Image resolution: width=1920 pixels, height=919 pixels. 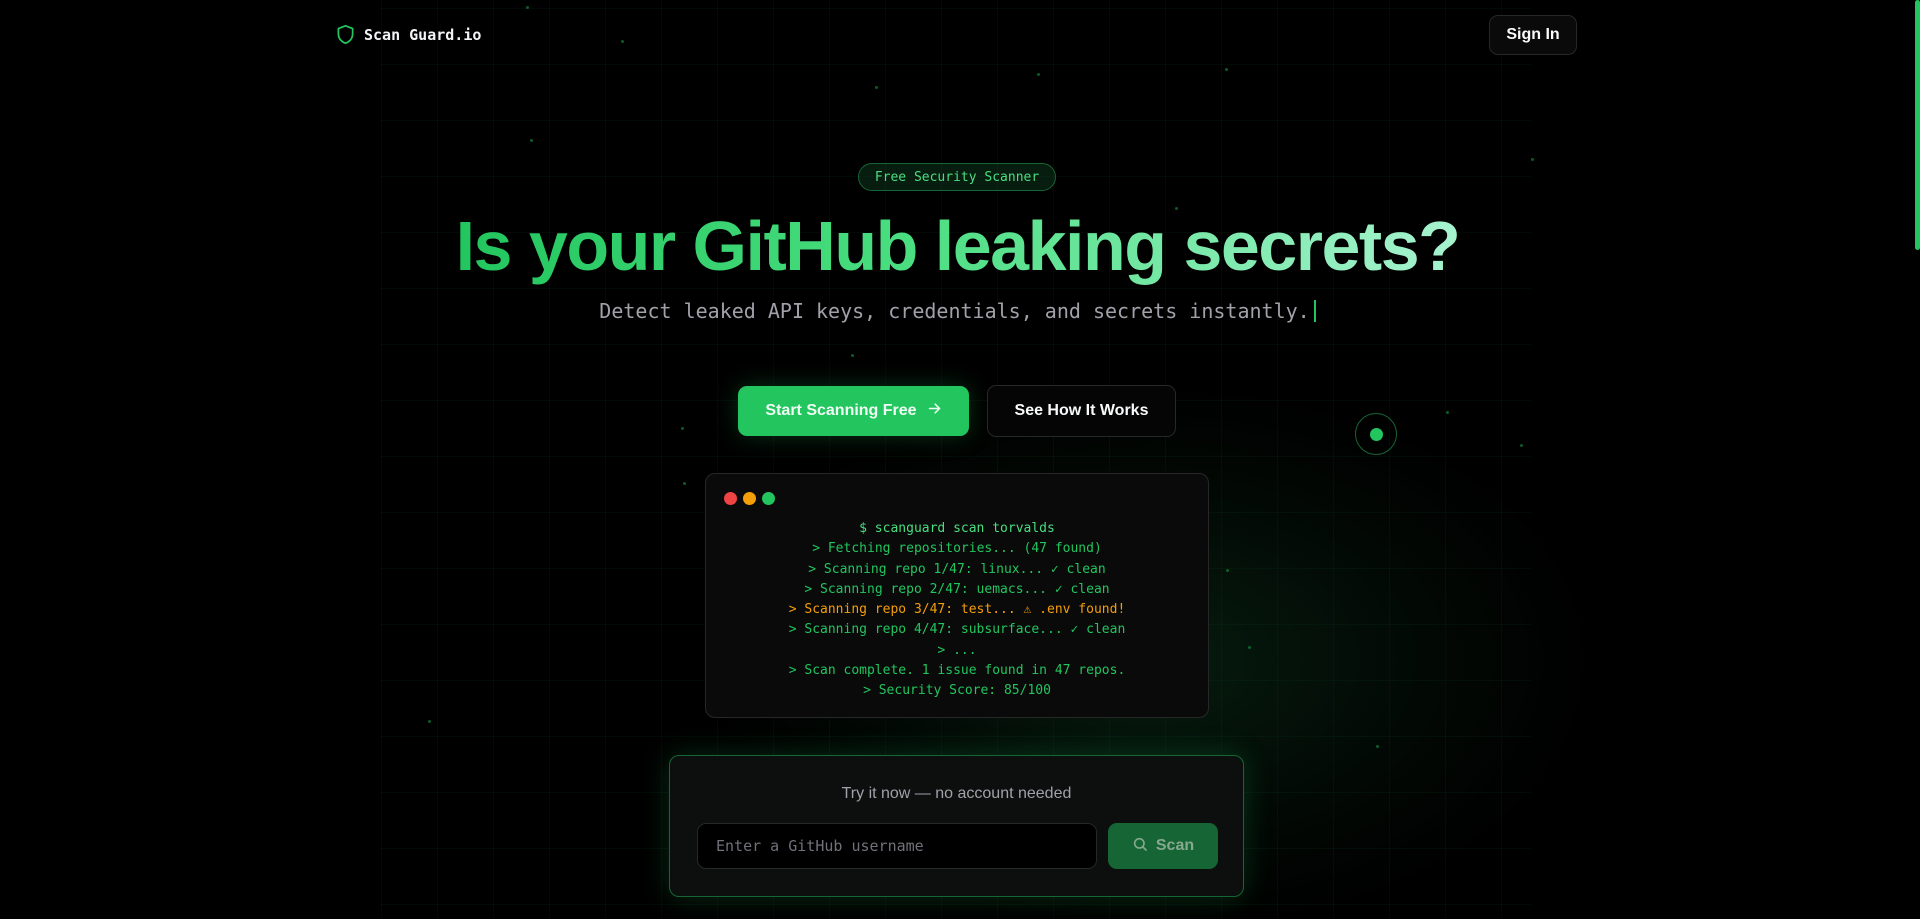 I want to click on scrollbar-thumb, so click(x=1917, y=125).